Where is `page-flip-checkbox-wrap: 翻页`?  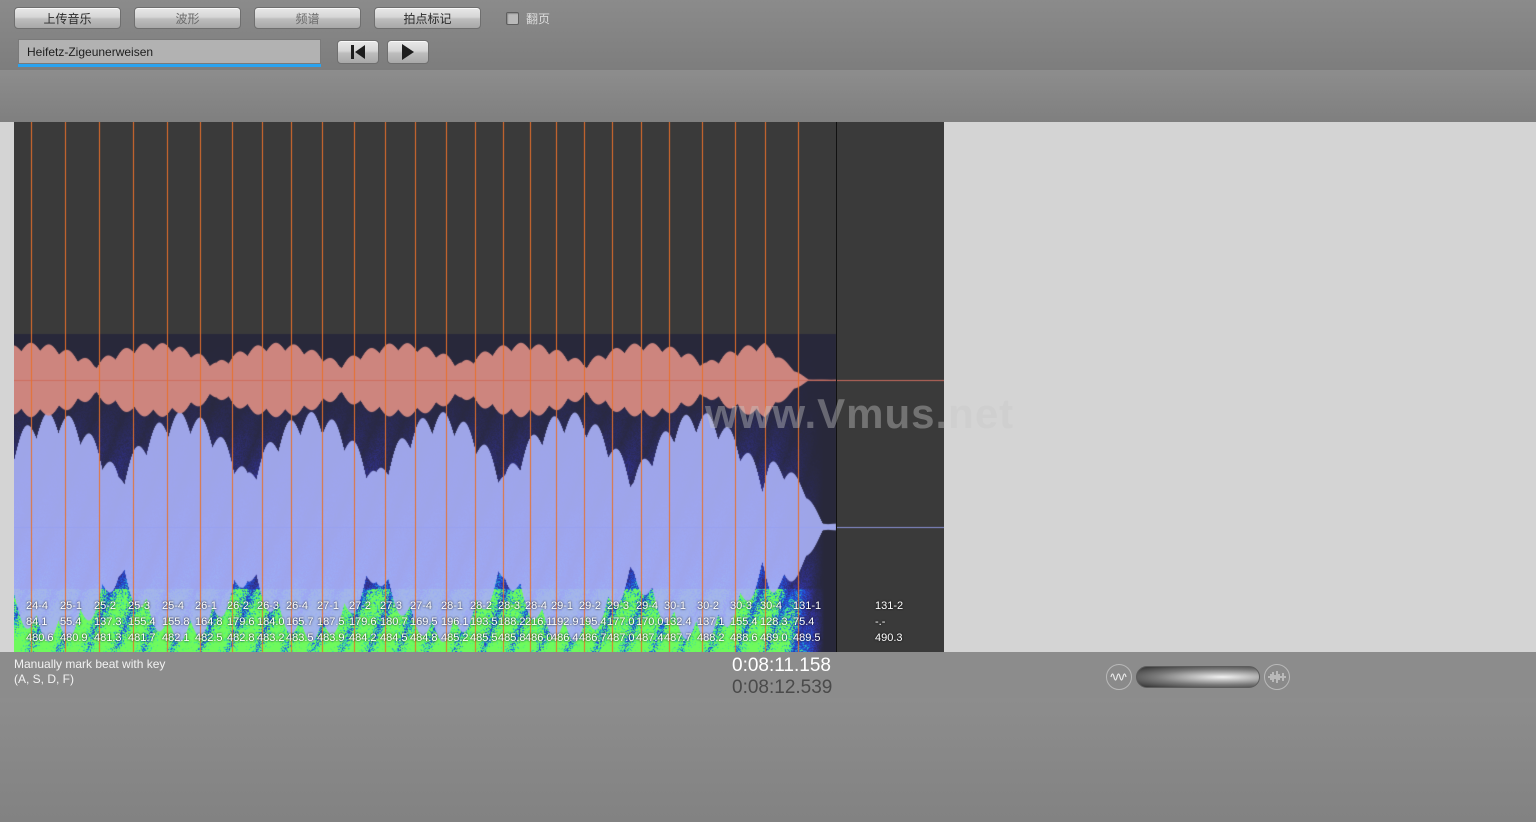 page-flip-checkbox-wrap: 翻页 is located at coordinates (528, 18).